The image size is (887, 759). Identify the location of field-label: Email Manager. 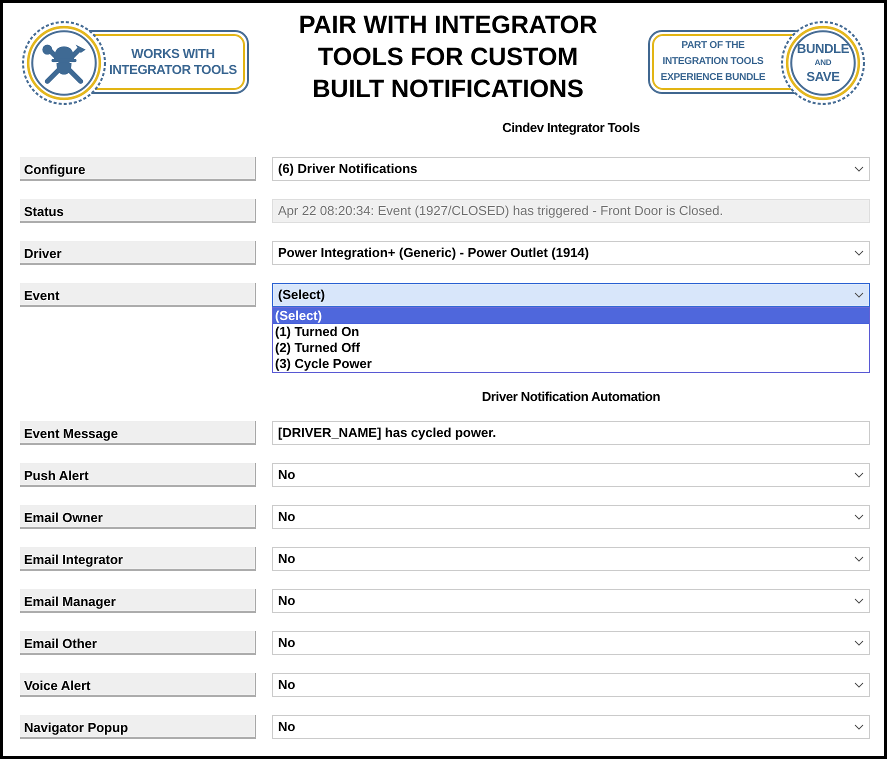
(138, 601).